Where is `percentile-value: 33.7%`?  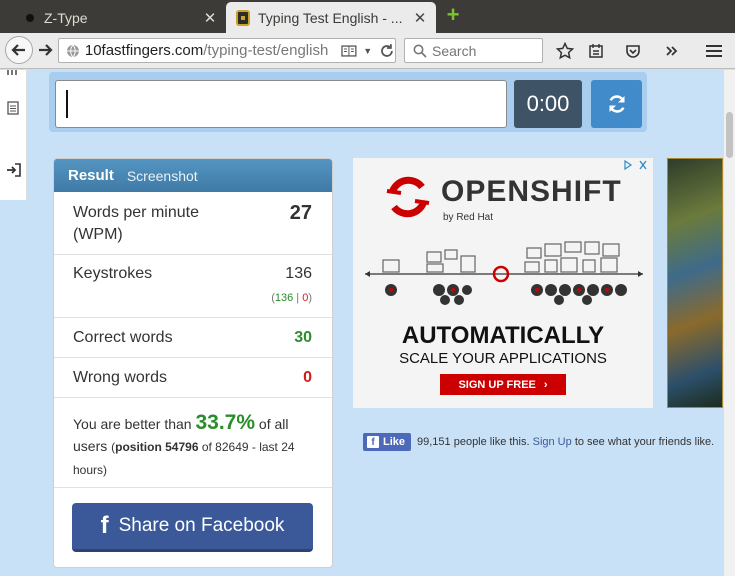 percentile-value: 33.7% is located at coordinates (225, 422).